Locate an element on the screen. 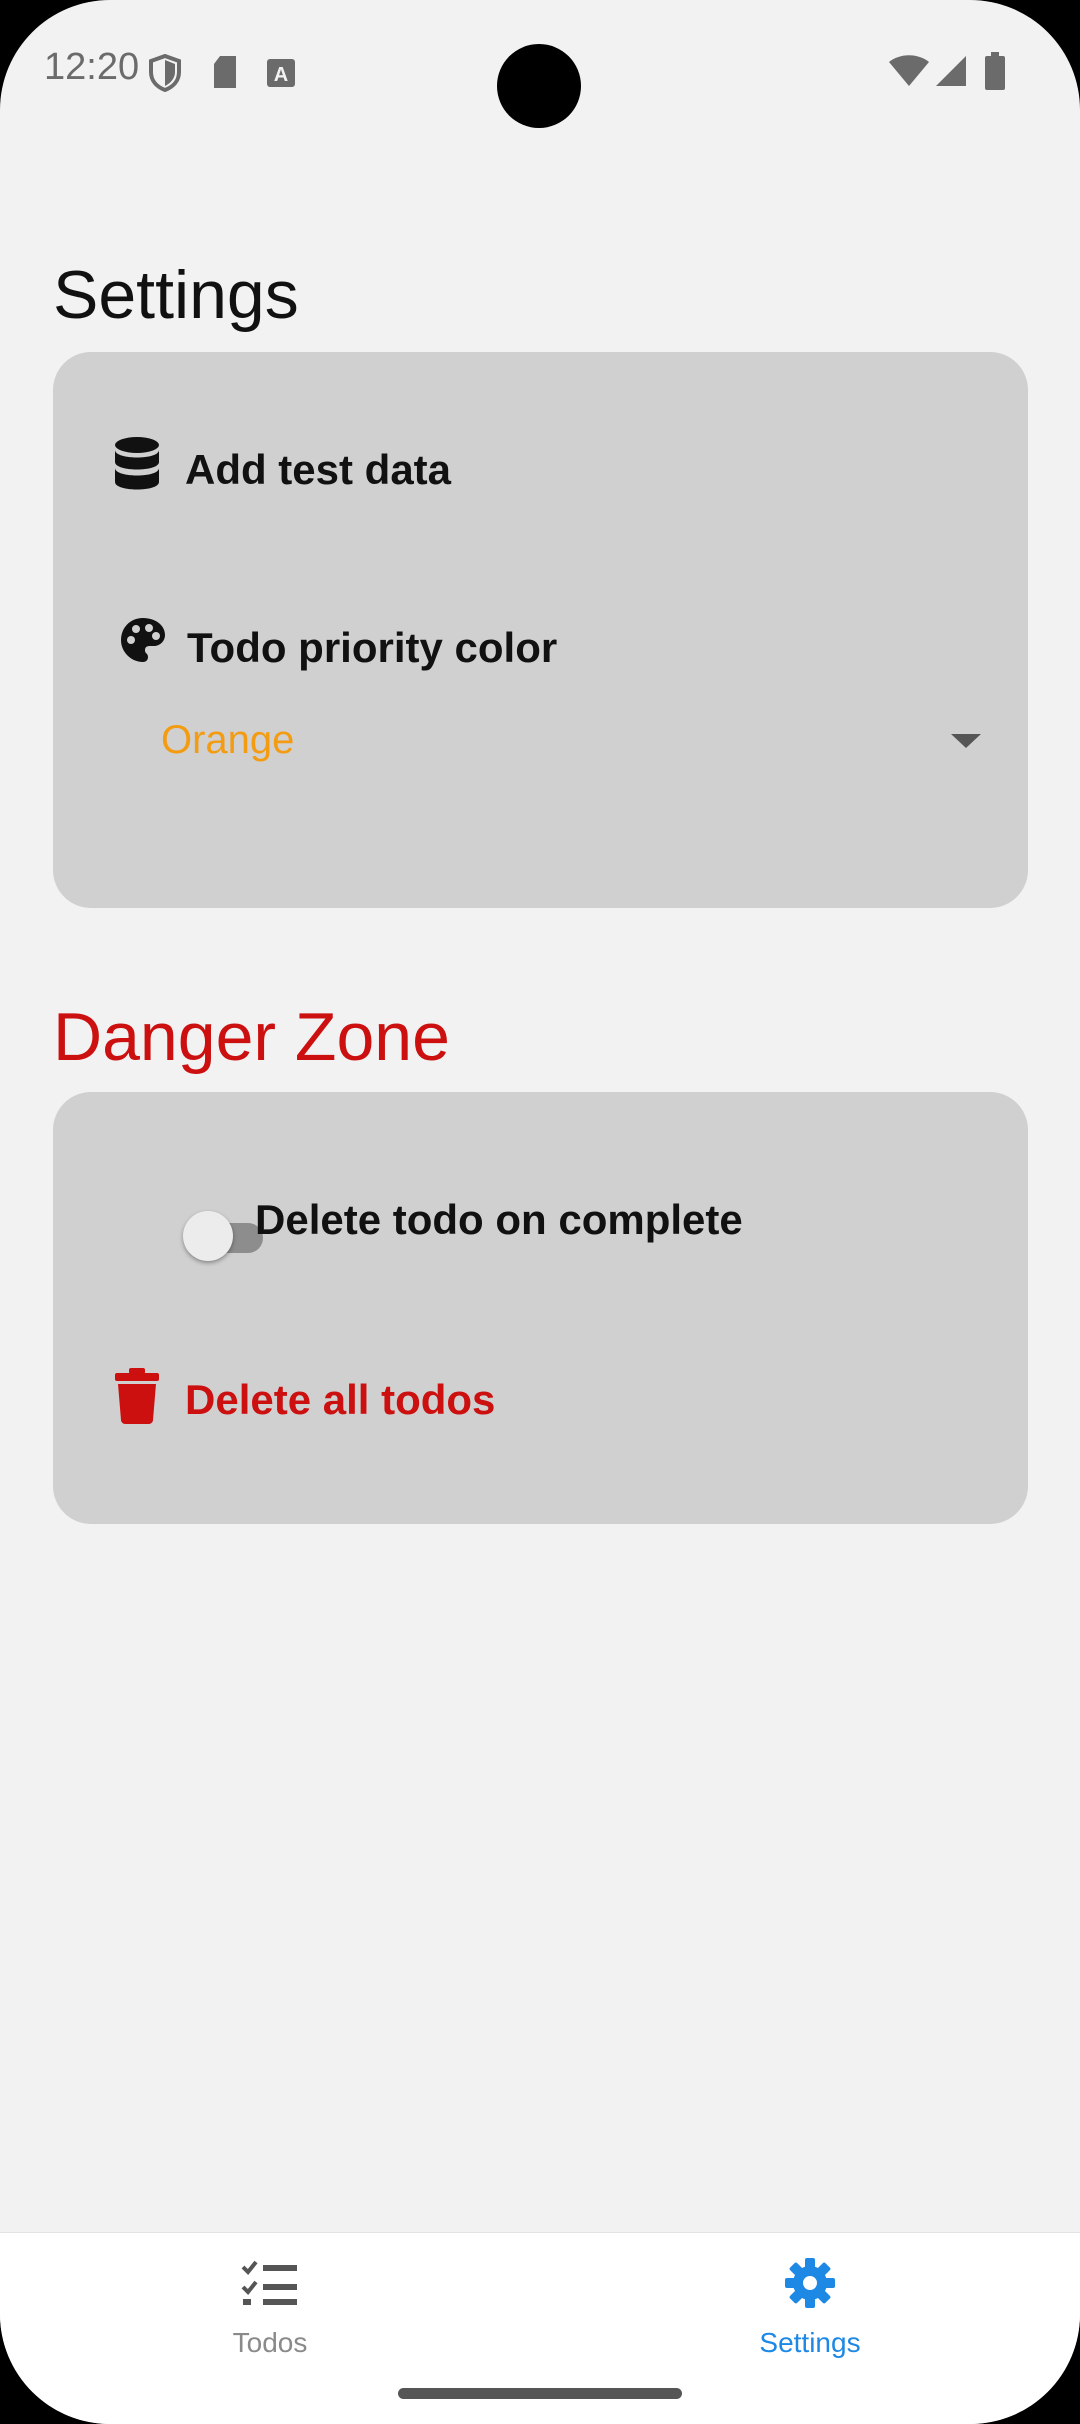 The image size is (1080, 2424). nav-item-settings: Settings is located at coordinates (810, 2308).